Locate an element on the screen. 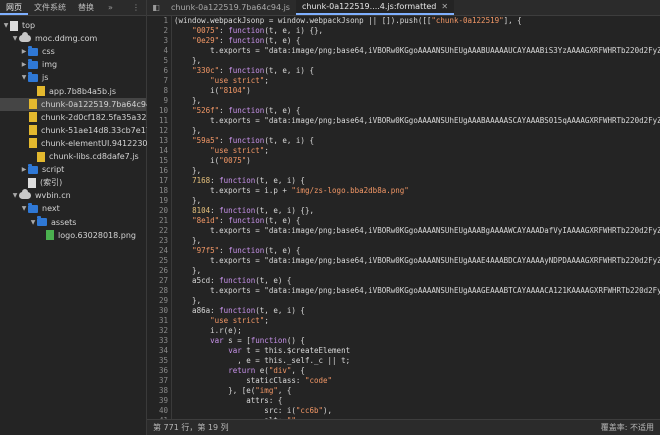 Image resolution: width=660 pixels, height=435 pixels. tree-item: chunk-0a122519.7ba64c94.js is located at coordinates (80, 104).